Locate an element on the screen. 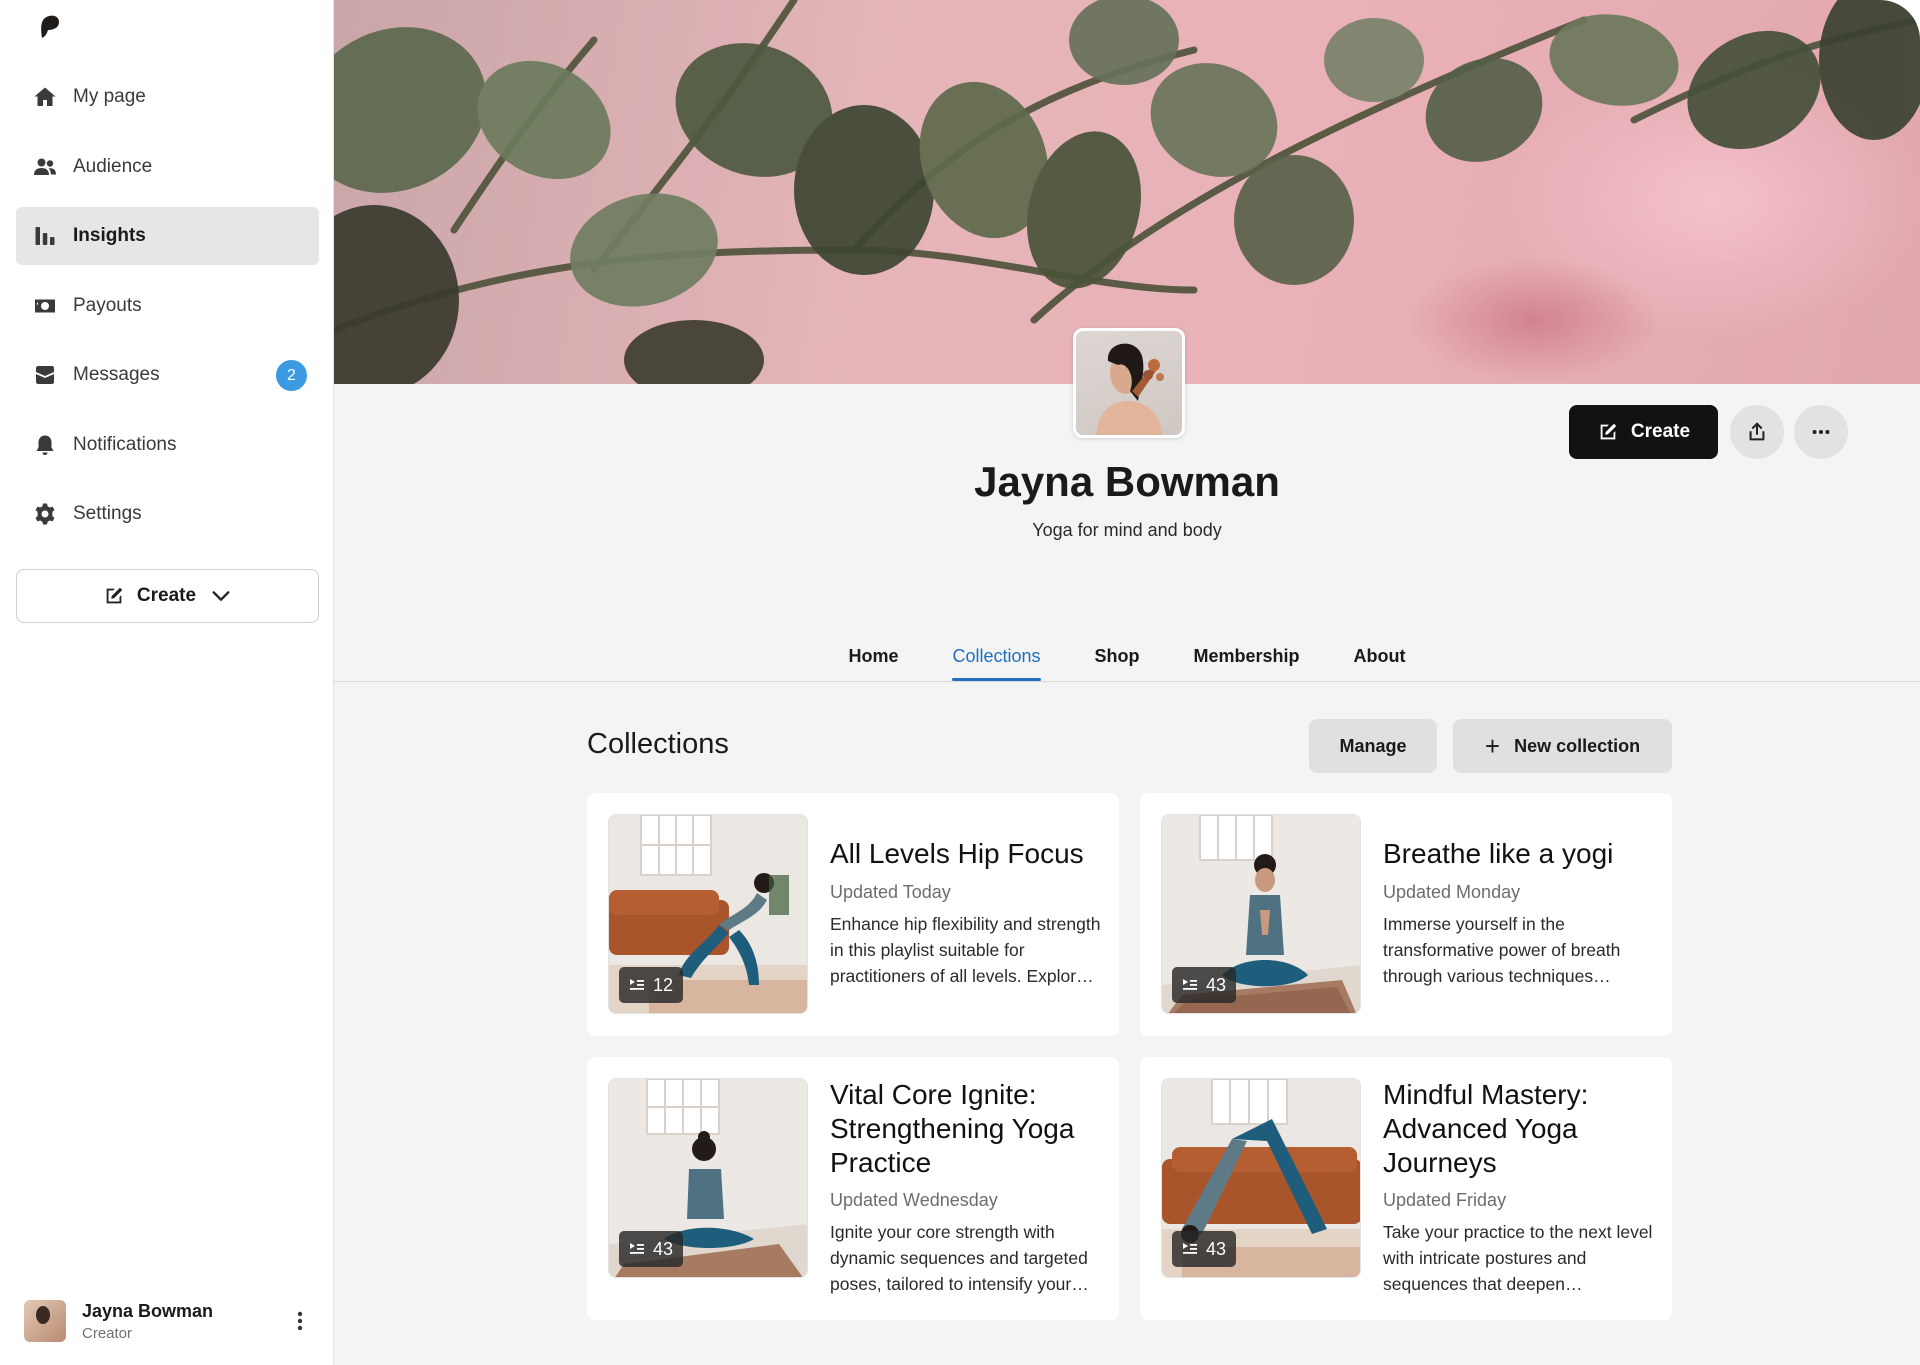  sidebar-item-label: Messages is located at coordinates (116, 374).